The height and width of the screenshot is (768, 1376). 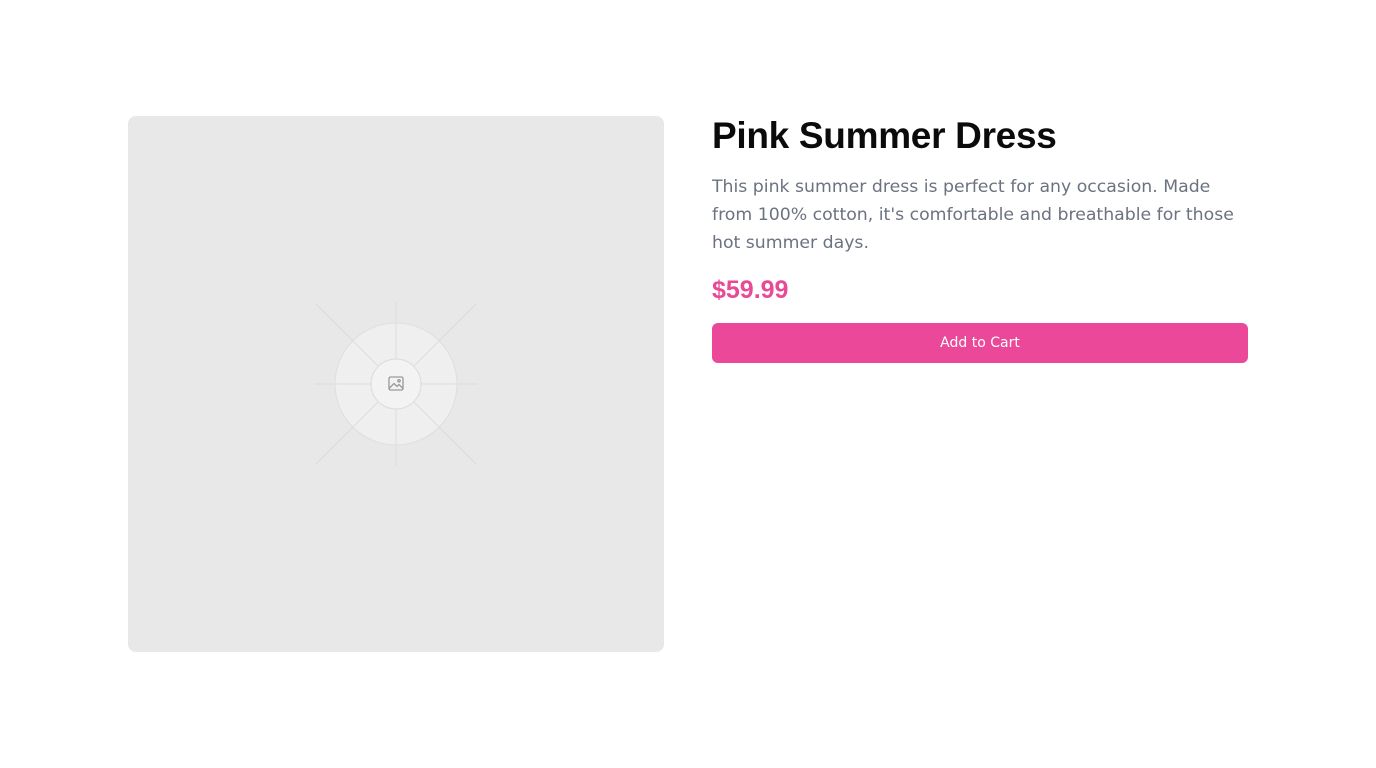 I want to click on add-to-cart-button: Add to Cart, so click(x=980, y=343).